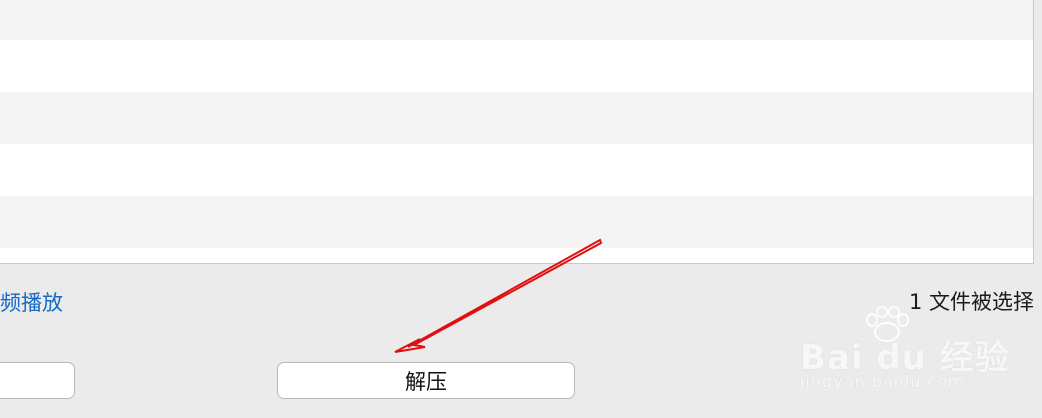 The width and height of the screenshot is (1042, 418). Describe the element at coordinates (971, 302) in the screenshot. I see `selection-status: 1 文件被选择` at that location.